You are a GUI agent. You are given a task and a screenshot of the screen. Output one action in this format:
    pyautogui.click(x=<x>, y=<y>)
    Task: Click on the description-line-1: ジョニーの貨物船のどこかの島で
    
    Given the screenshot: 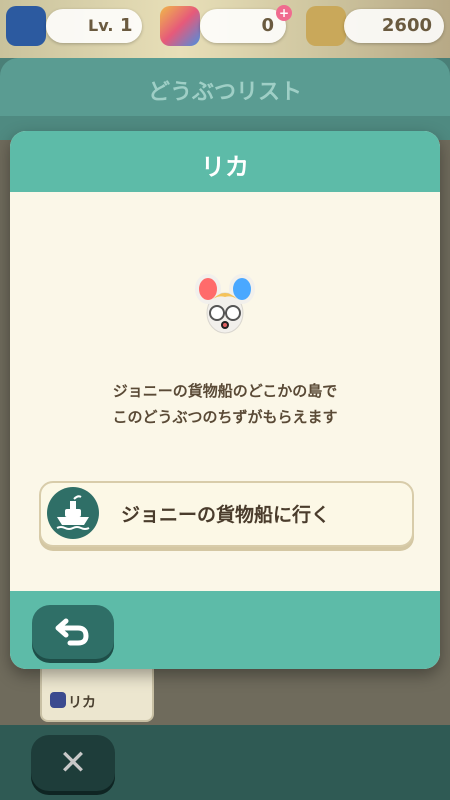 What is the action you would take?
    pyautogui.click(x=225, y=391)
    